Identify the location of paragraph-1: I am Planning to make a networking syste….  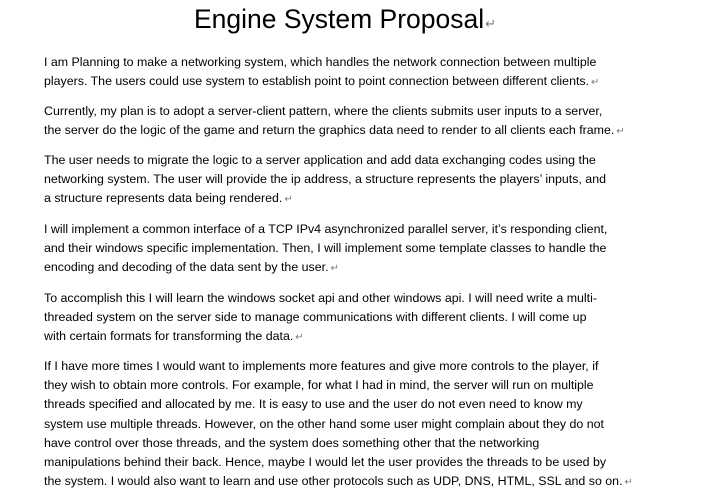
(379, 72).